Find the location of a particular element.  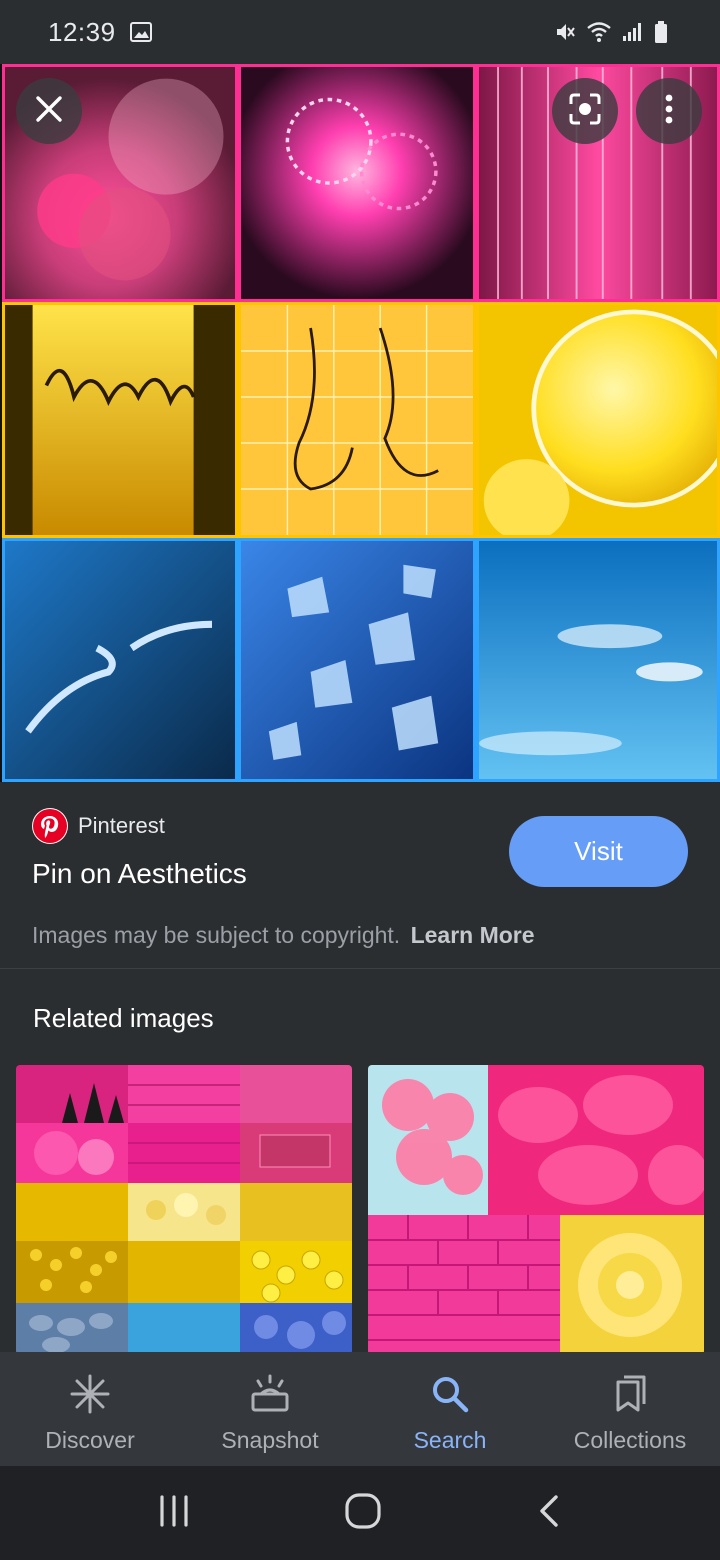

learn-more-link: Learn More is located at coordinates (473, 935).